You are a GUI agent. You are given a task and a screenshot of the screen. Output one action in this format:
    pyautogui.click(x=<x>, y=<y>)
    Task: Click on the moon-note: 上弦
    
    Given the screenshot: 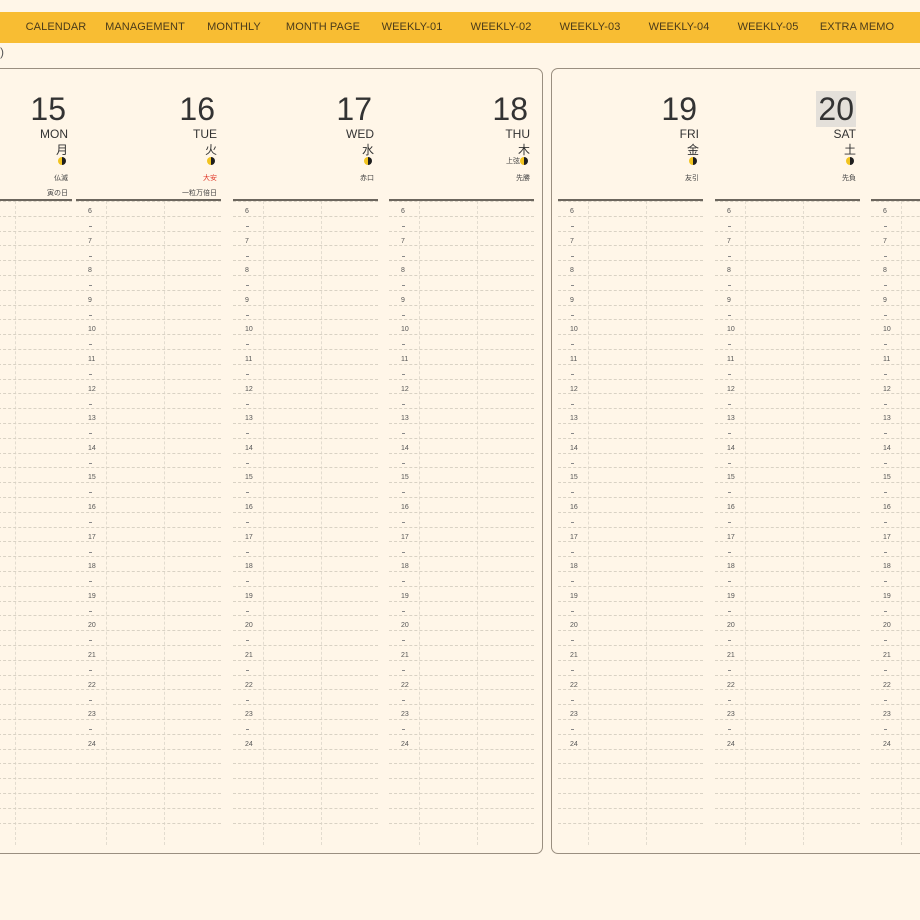 What is the action you would take?
    pyautogui.click(x=513, y=161)
    